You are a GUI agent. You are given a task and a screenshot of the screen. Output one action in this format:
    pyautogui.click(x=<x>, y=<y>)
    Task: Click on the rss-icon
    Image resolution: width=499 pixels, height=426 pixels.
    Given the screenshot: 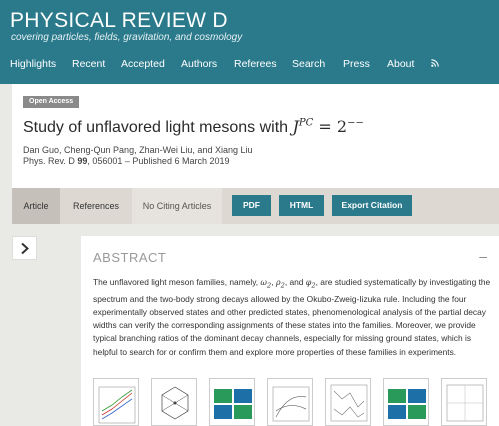 What is the action you would take?
    pyautogui.click(x=435, y=64)
    